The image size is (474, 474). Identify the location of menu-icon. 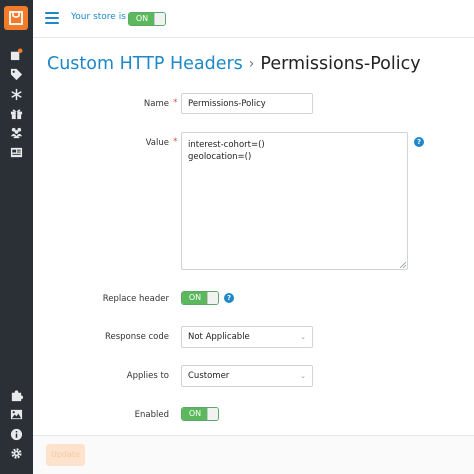
(52, 18).